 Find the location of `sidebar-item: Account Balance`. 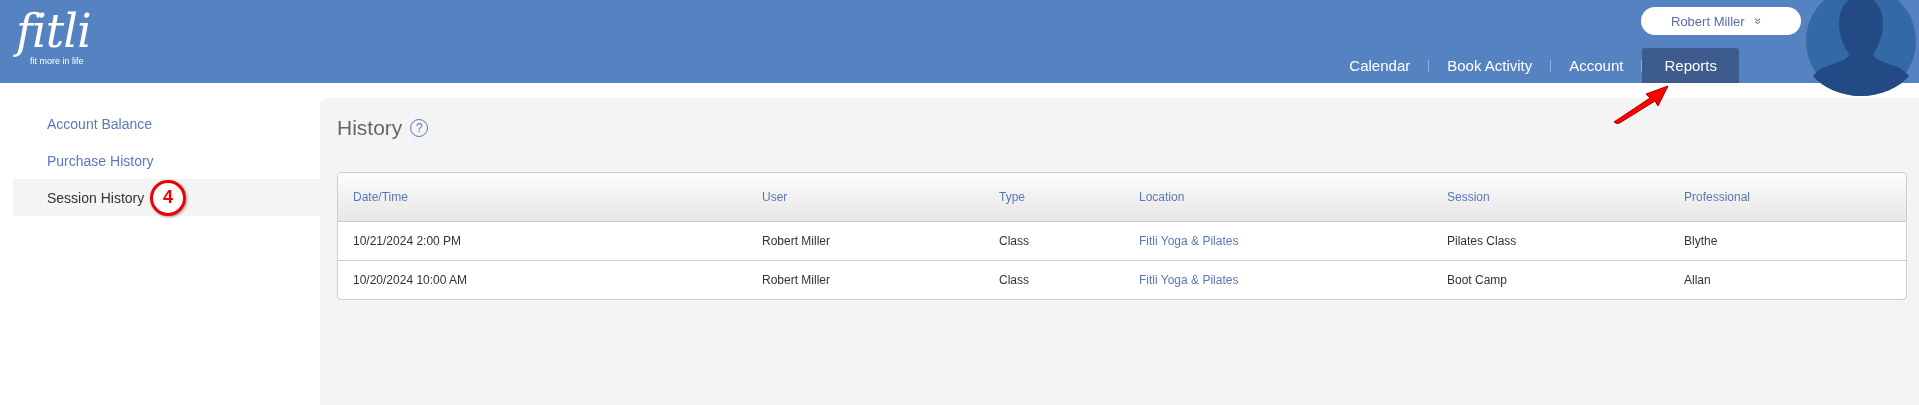

sidebar-item: Account Balance is located at coordinates (166, 123).